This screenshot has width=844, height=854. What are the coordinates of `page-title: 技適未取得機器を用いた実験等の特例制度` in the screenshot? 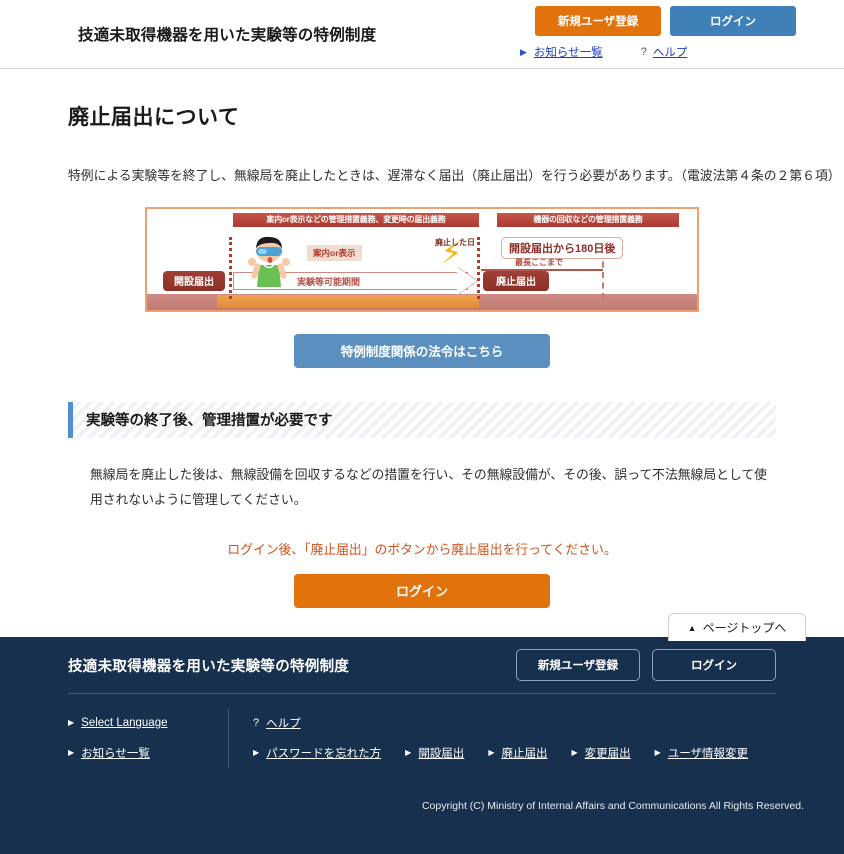 It's located at (227, 35).